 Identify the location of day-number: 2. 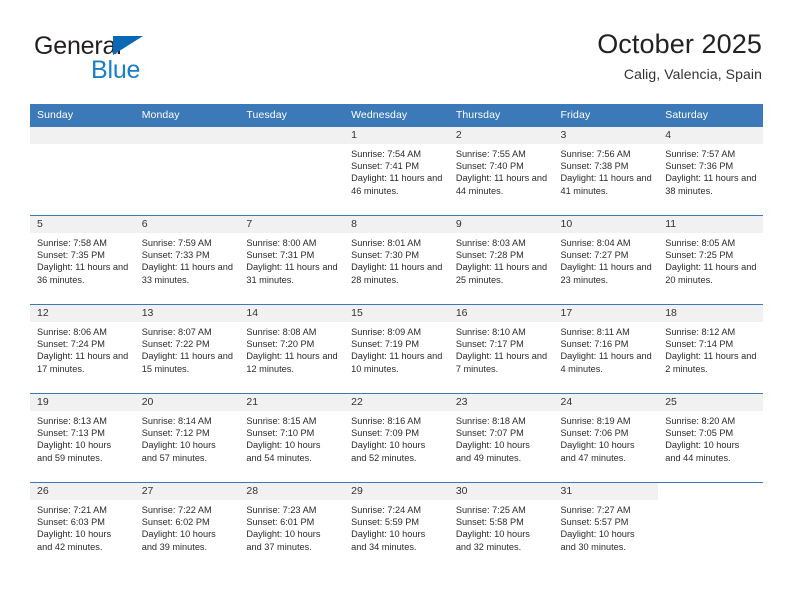
(501, 135).